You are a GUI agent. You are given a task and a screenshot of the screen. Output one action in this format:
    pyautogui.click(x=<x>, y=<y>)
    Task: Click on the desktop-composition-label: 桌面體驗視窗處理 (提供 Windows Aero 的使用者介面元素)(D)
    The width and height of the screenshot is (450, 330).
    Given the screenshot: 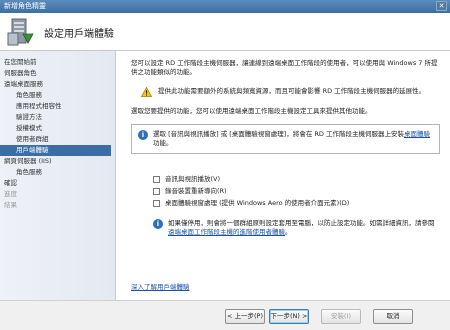 What is the action you would take?
    pyautogui.click(x=257, y=203)
    